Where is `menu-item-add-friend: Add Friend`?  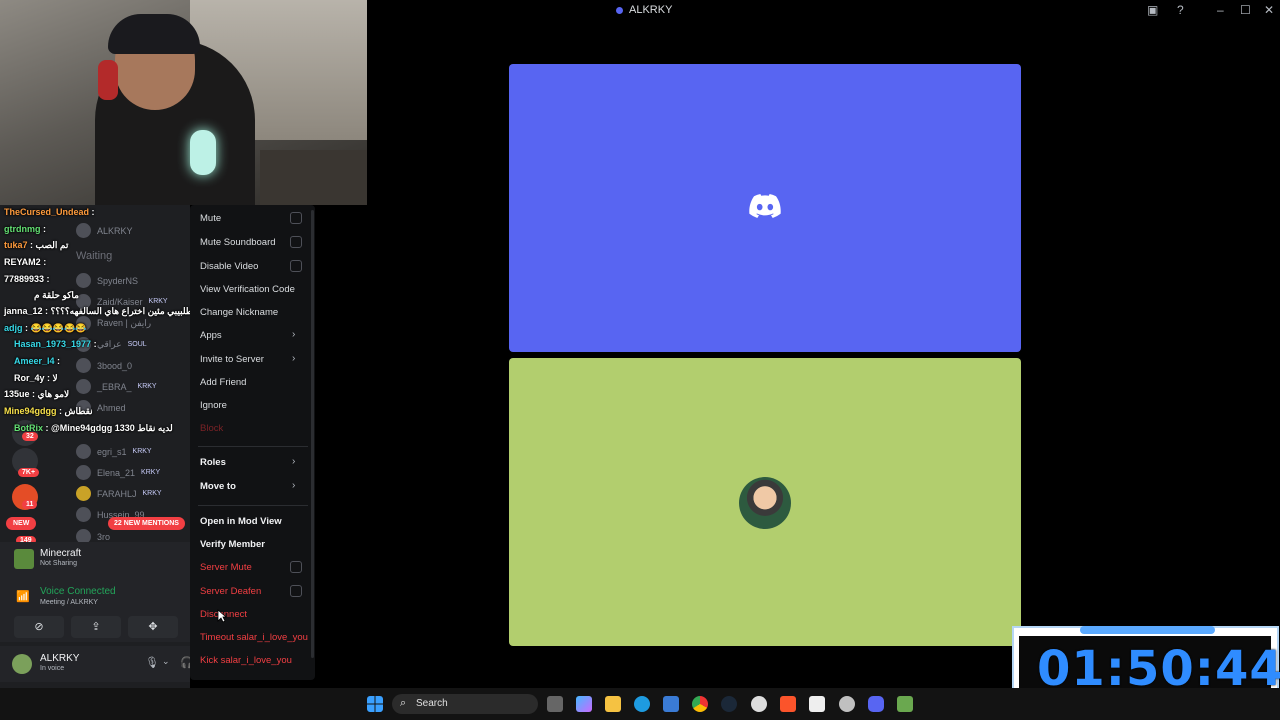
menu-item-add-friend: Add Friend is located at coordinates (223, 382).